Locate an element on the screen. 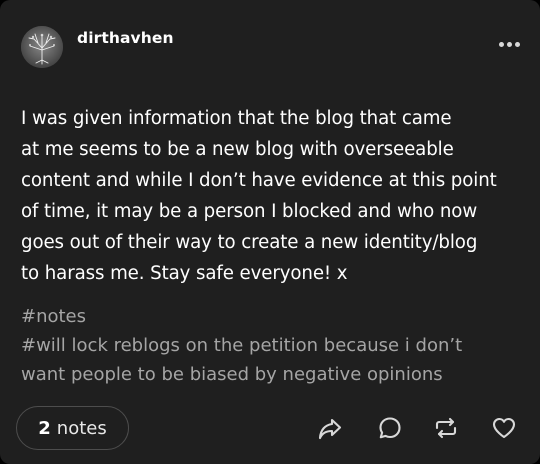 The height and width of the screenshot is (464, 540). blog-name: dirthavhen is located at coordinates (125, 38).